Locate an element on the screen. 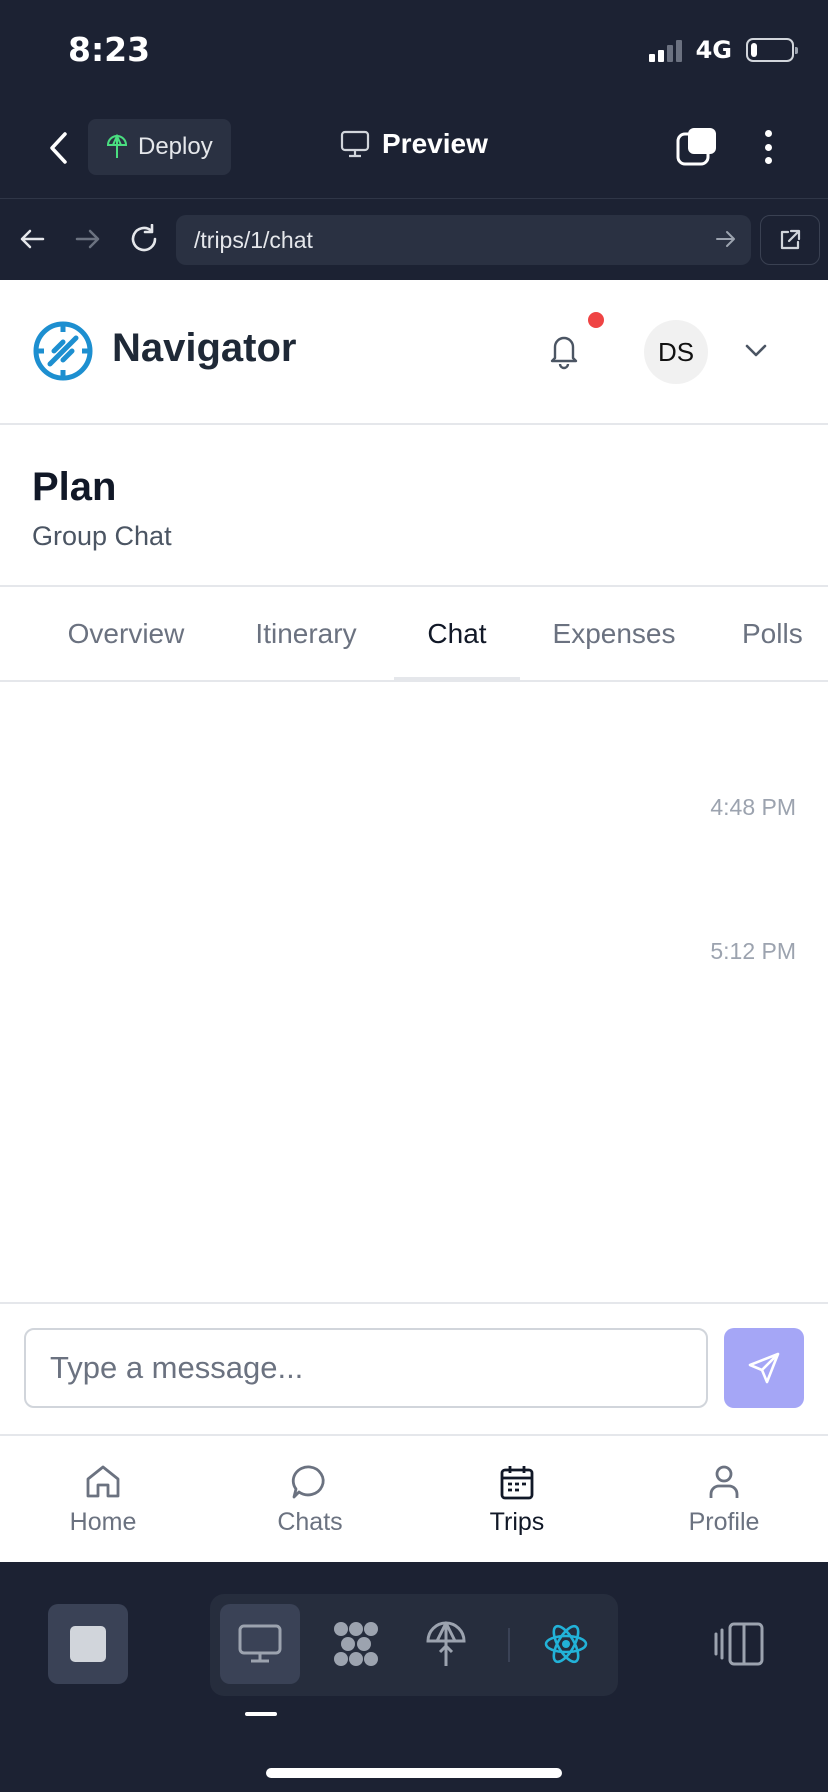 The image size is (828, 1792). panel-icon is located at coordinates (740, 1644).